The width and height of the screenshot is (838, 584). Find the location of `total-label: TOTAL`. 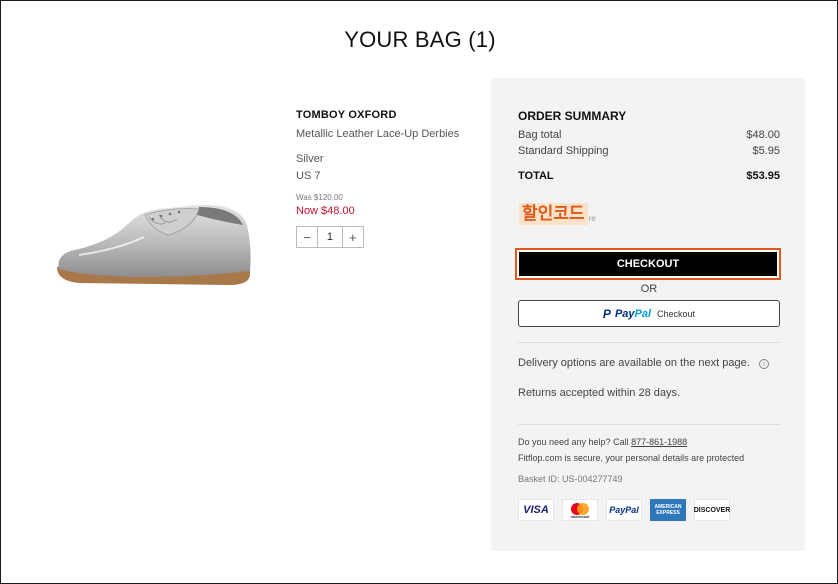

total-label: TOTAL is located at coordinates (536, 176).